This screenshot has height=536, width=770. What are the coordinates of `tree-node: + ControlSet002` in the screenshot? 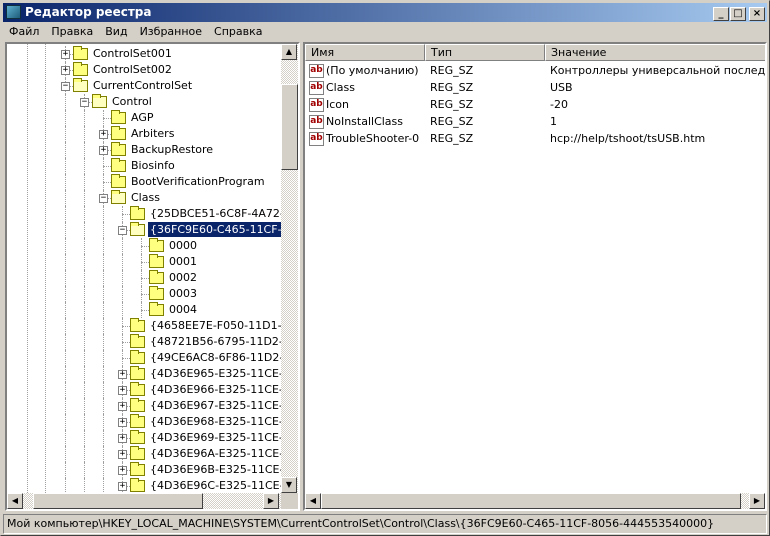 It's located at (142, 70).